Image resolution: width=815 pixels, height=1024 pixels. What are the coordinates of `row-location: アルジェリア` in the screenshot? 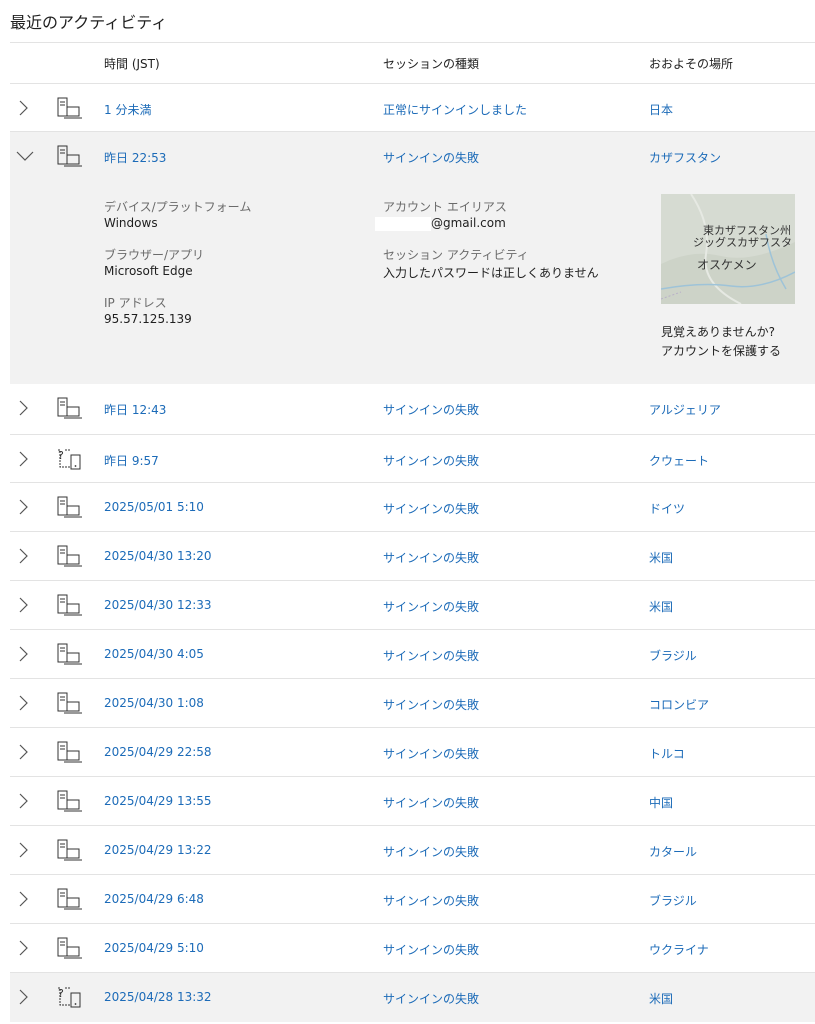 It's located at (685, 409).